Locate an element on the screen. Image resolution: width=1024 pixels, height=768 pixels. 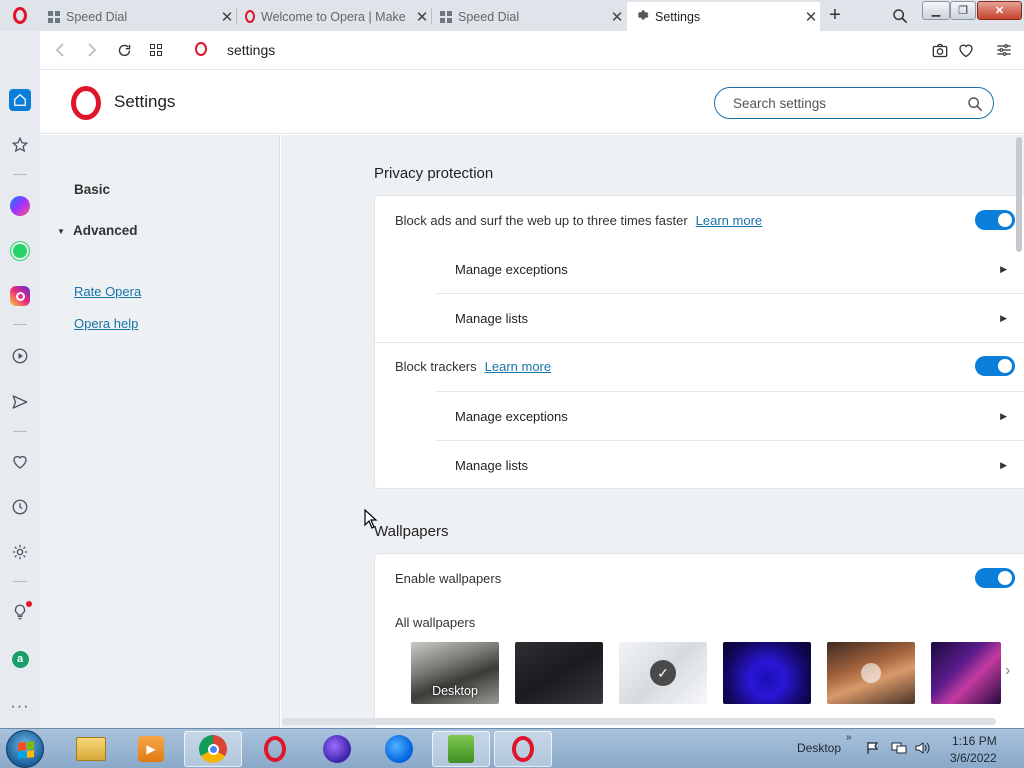
instagram-button is located at coordinates (20, 296).